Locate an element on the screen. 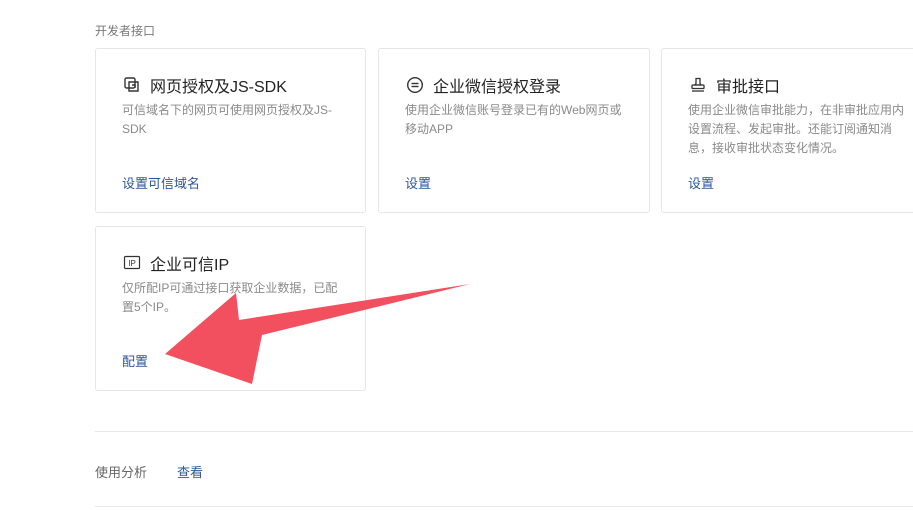 This screenshot has width=913, height=510. card-title: 网页授权及JS-SDK is located at coordinates (218, 87).